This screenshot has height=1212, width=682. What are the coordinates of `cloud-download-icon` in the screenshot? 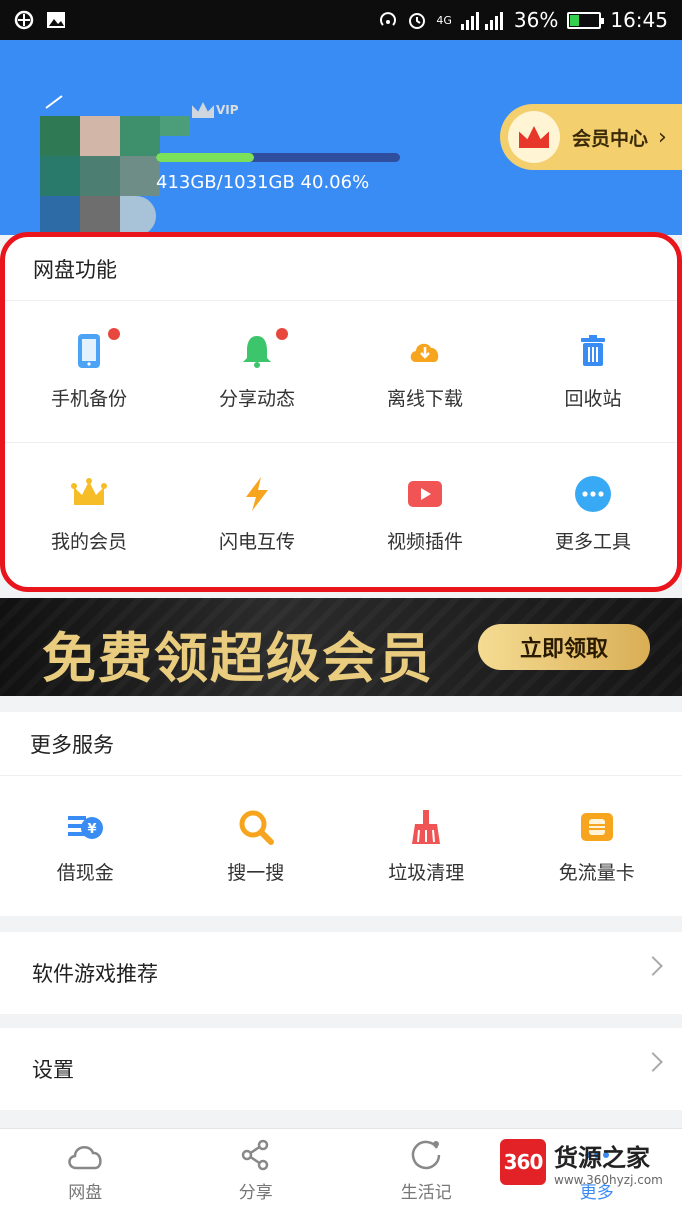 It's located at (424, 352).